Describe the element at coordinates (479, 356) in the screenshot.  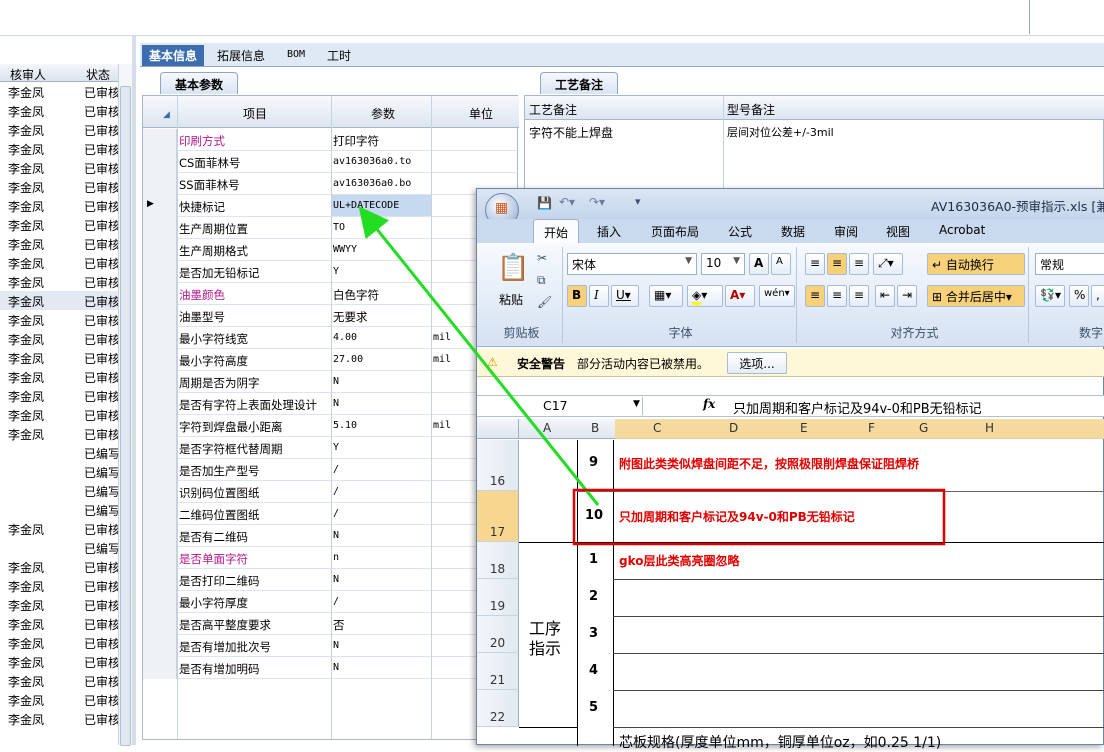
I see `annotation-arrow` at that location.